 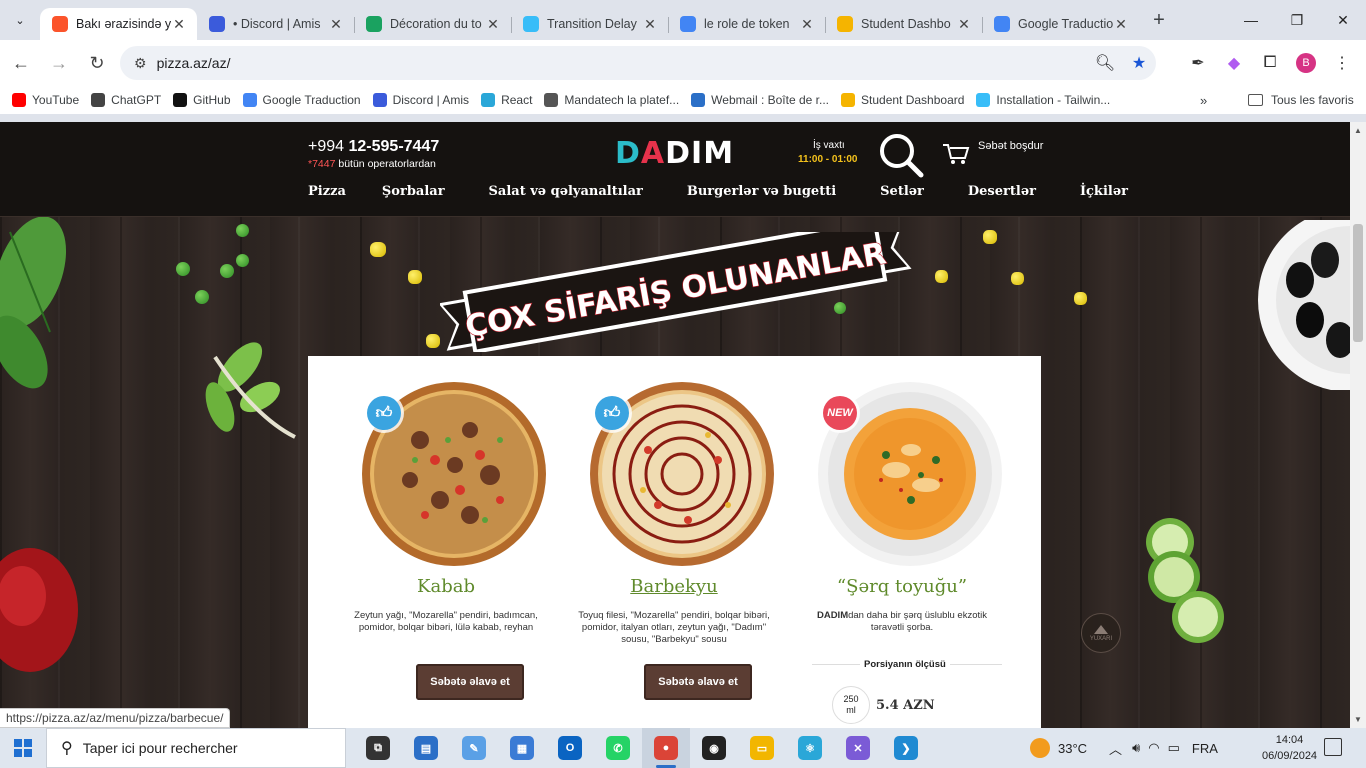 I want to click on profile-avatar: B, so click(x=1306, y=63).